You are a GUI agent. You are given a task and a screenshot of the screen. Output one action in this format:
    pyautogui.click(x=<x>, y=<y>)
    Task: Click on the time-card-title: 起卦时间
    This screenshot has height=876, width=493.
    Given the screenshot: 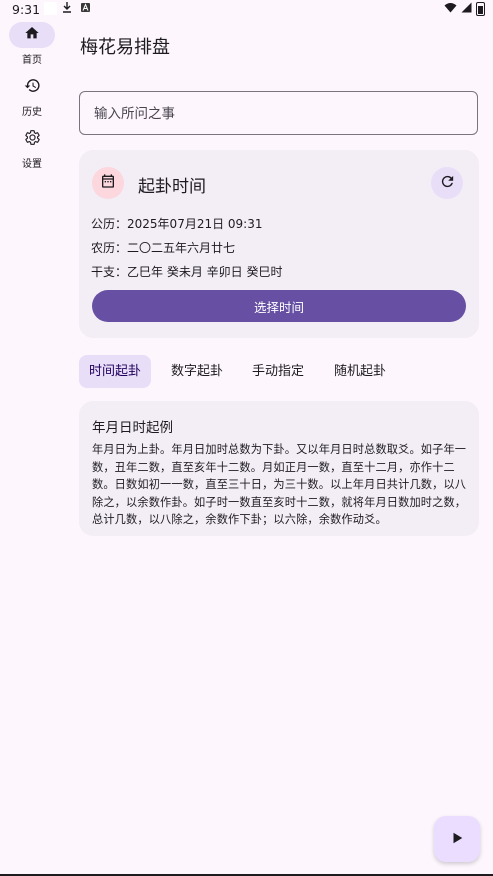 What is the action you would take?
    pyautogui.click(x=172, y=187)
    